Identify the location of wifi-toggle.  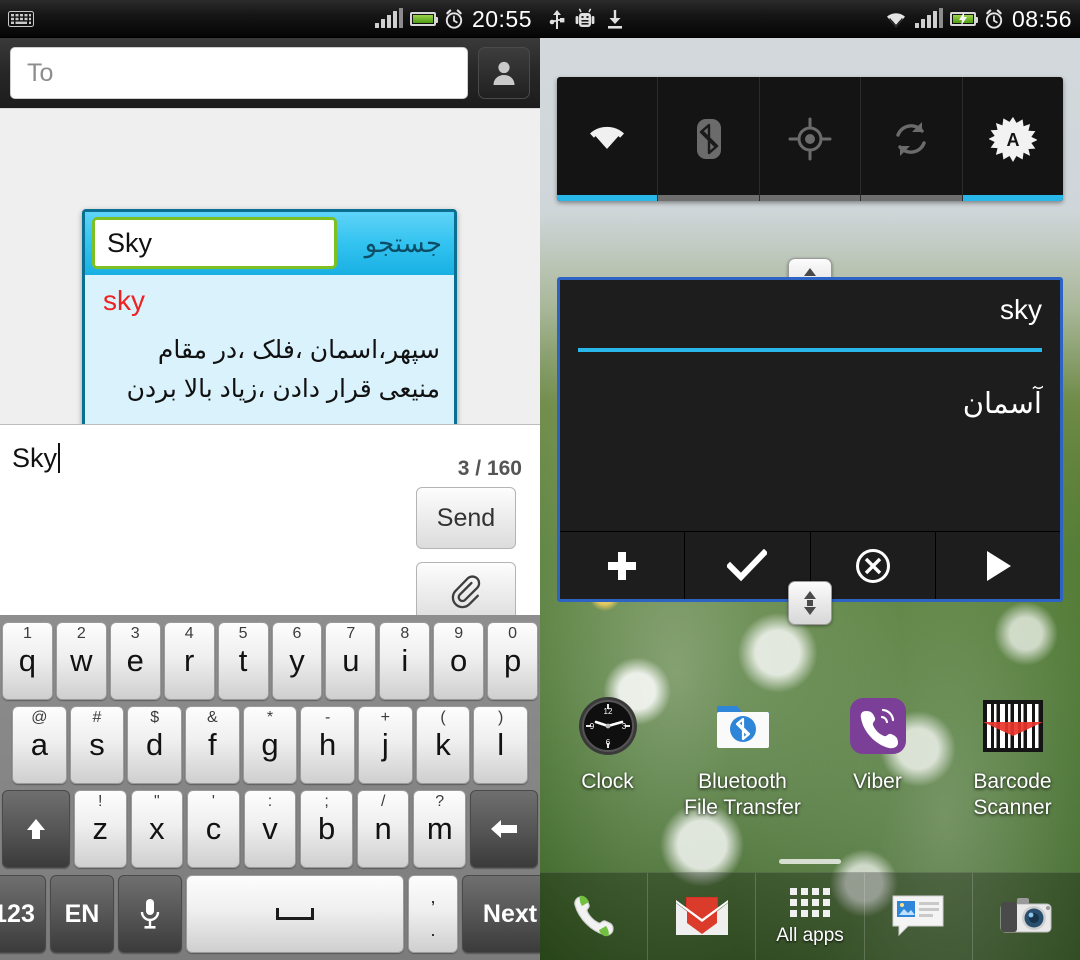
(608, 139).